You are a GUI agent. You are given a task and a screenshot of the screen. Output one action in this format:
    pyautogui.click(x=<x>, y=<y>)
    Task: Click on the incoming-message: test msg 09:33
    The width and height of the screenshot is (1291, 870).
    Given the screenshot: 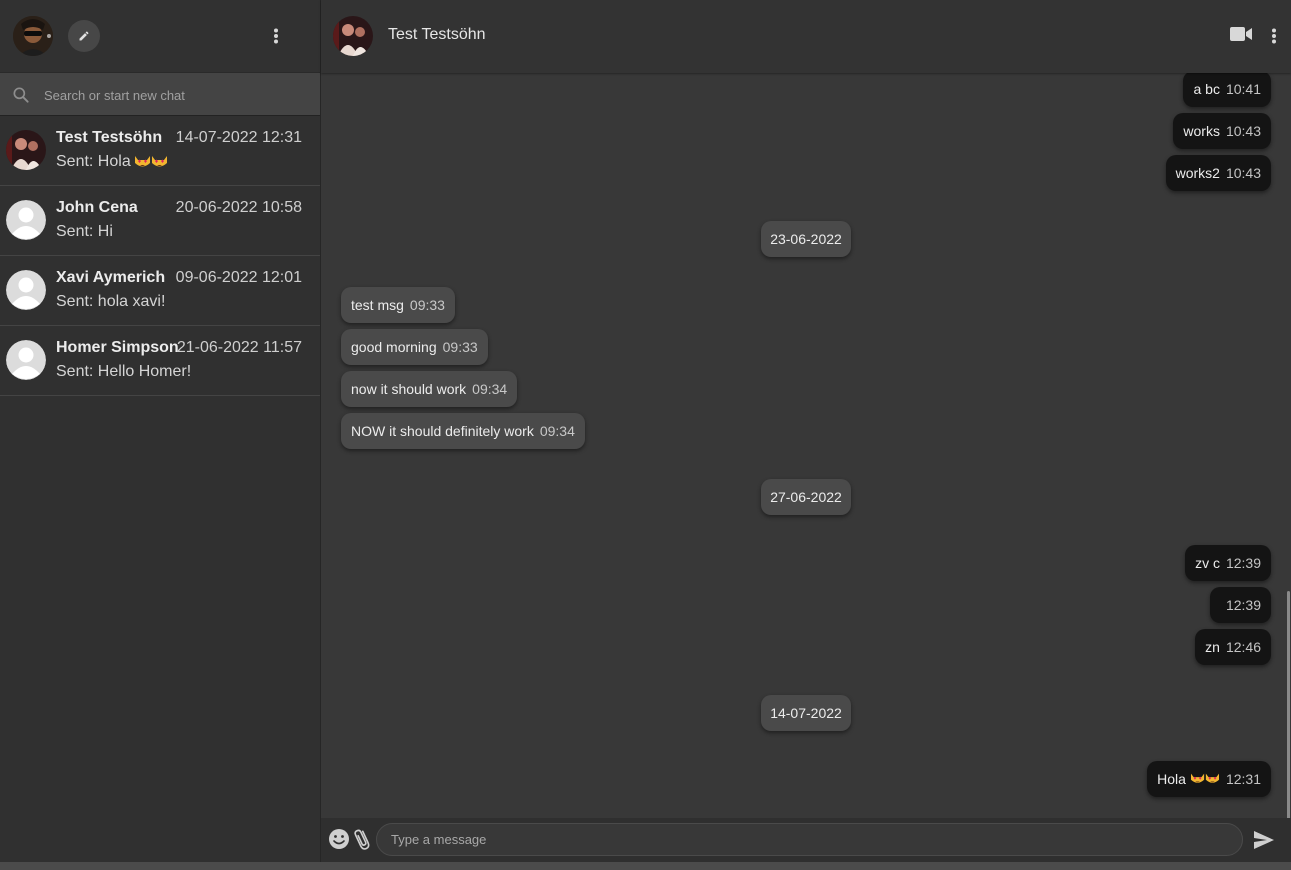 What is the action you would take?
    pyautogui.click(x=398, y=305)
    